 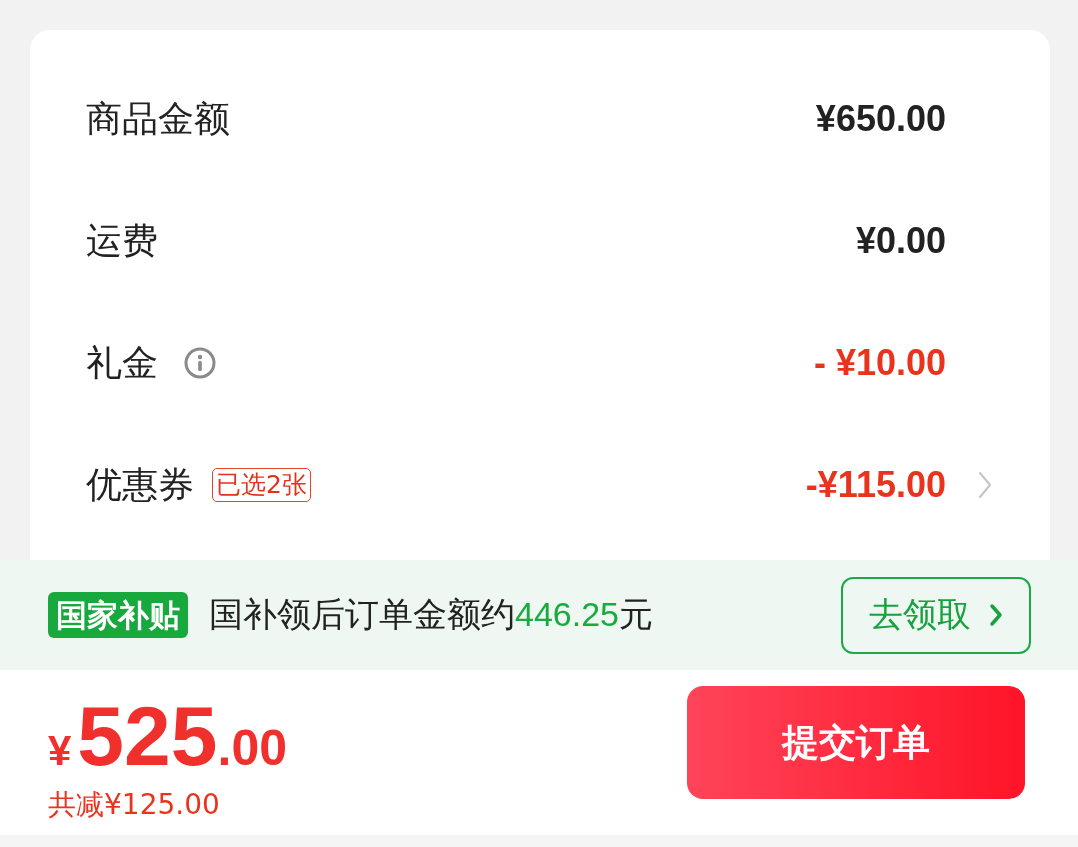 I want to click on coupon-count-badge: 已选2张, so click(x=261, y=485).